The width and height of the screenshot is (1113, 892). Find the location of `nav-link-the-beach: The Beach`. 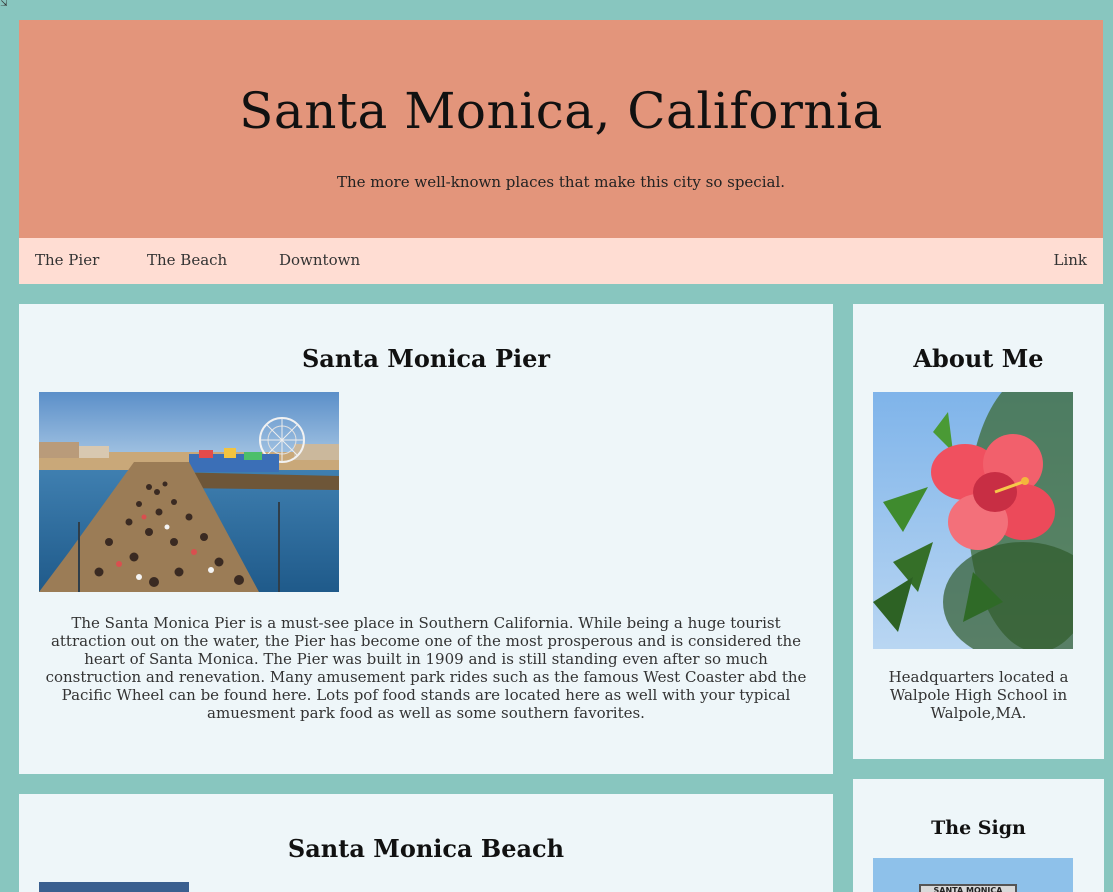

nav-link-the-beach: The Beach is located at coordinates (187, 260).